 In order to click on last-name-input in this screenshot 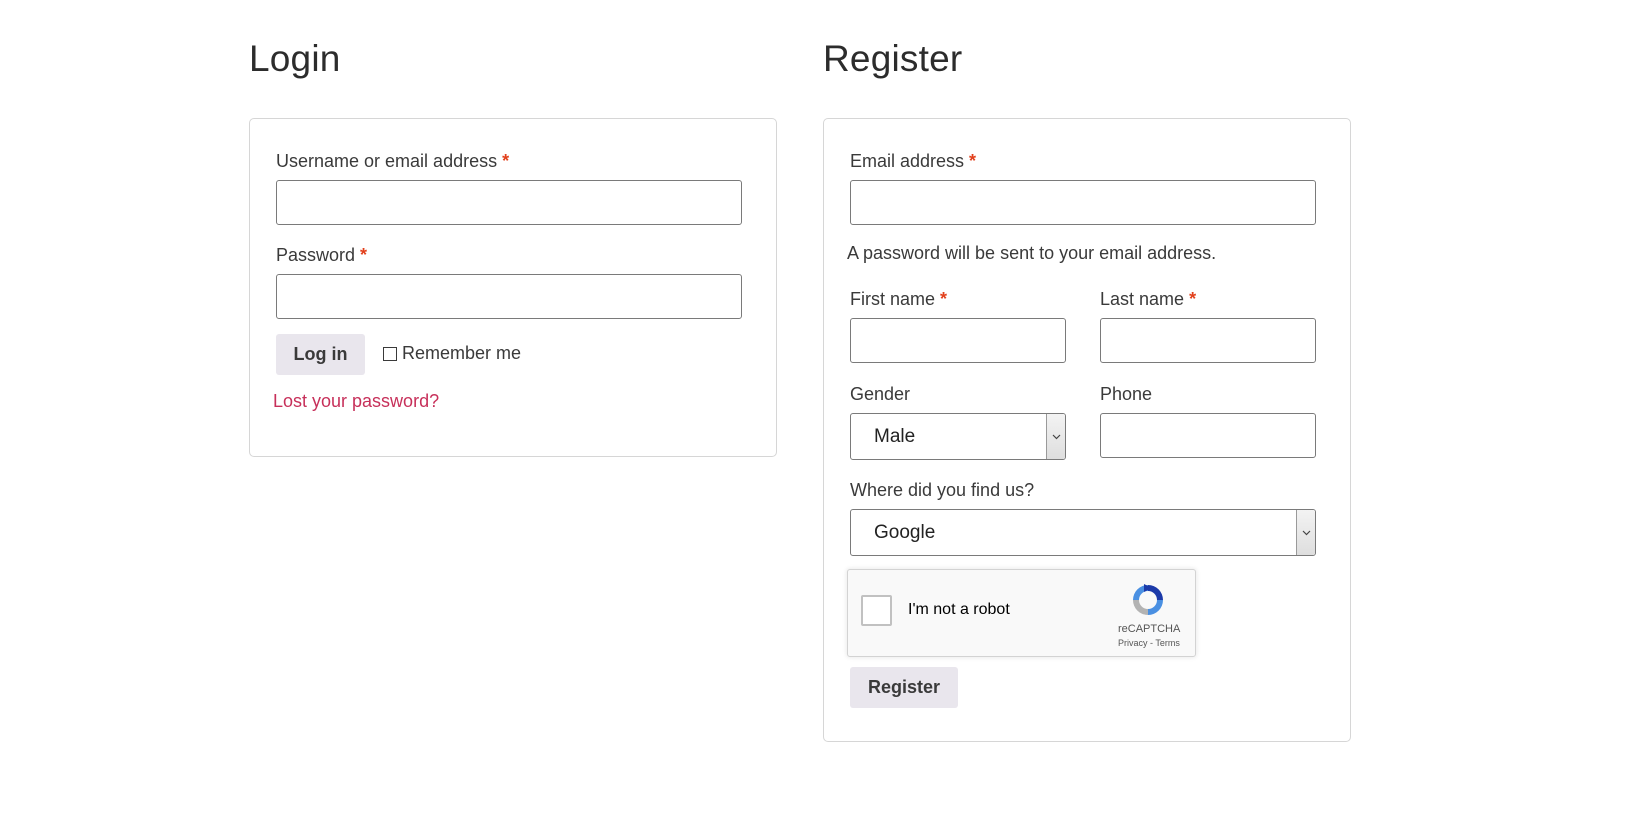, I will do `click(1208, 340)`.